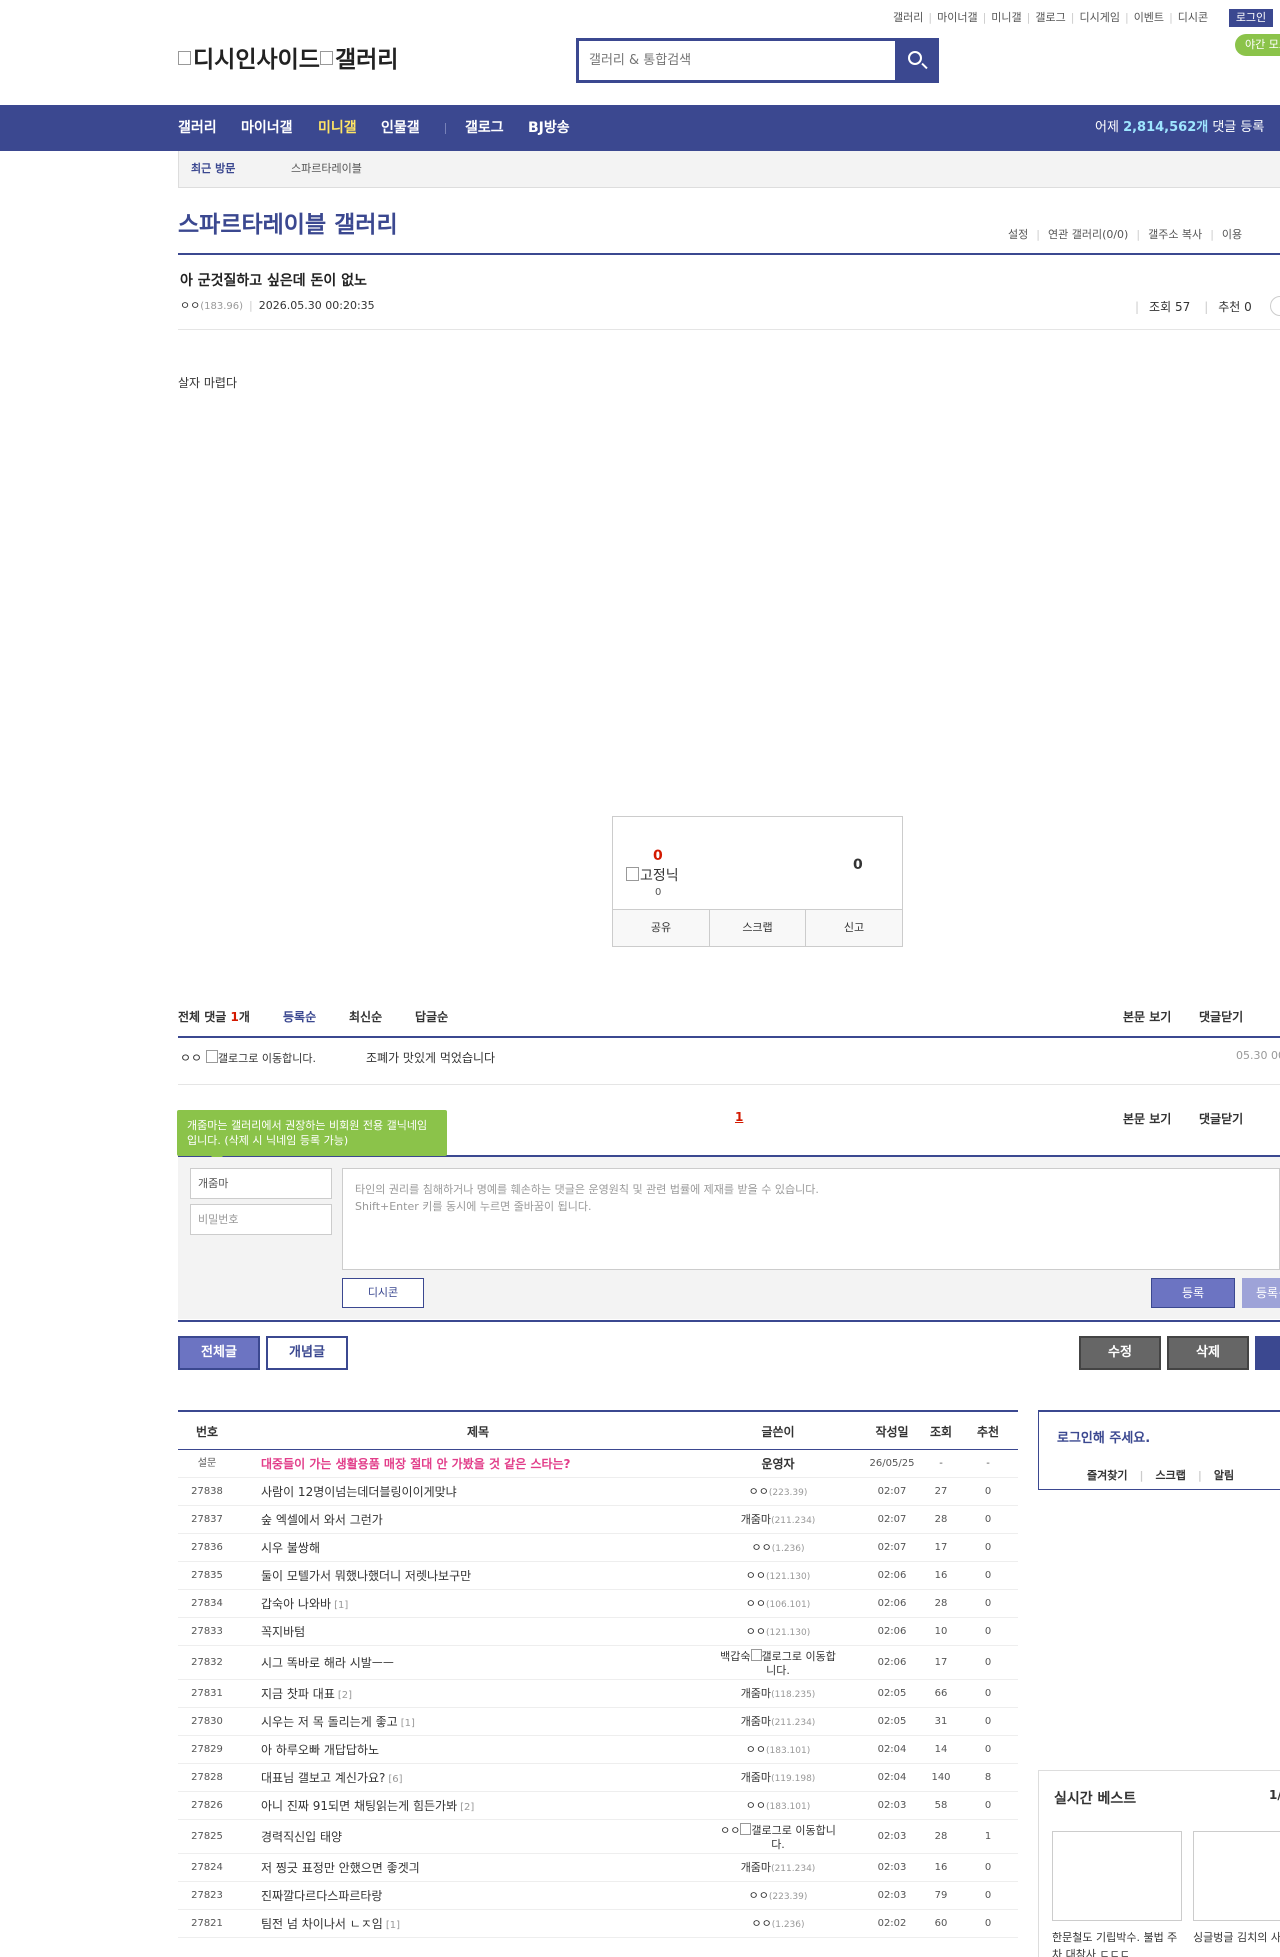  What do you see at coordinates (598, 1837) in the screenshot?
I see `table-row: 27825 경력직신입 태양 ㅇㅇ 갤로그로 이동합니다. 02:03 28 1` at bounding box center [598, 1837].